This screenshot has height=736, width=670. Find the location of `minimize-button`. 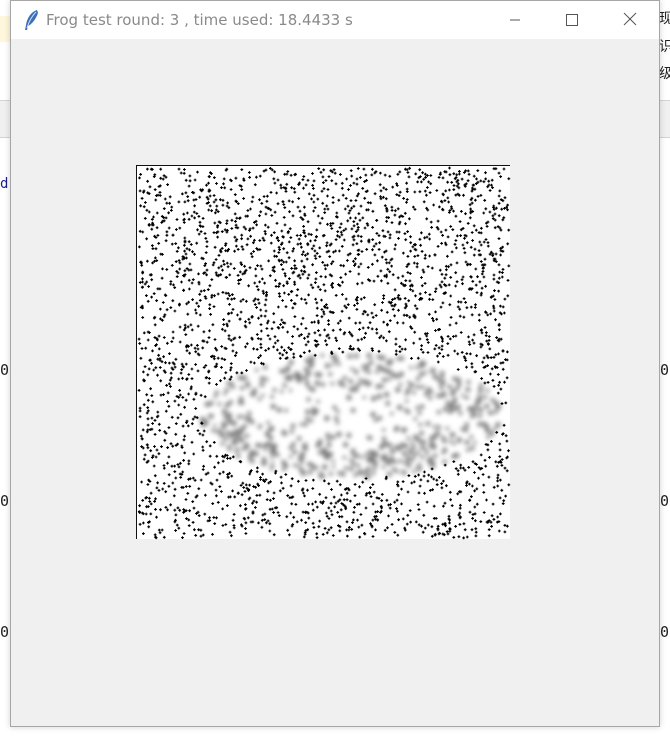

minimize-button is located at coordinates (515, 20).